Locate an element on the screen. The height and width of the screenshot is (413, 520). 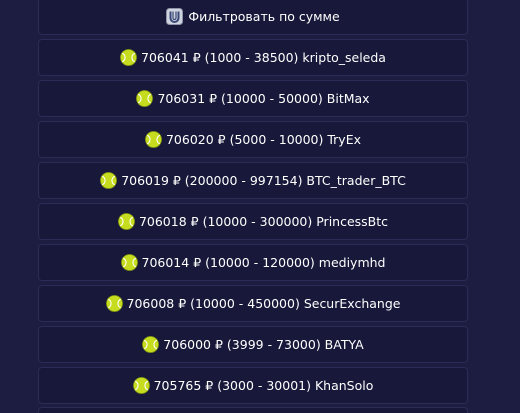
order-label: 705765 ₽ (3000 - 30001) KhanSolo is located at coordinates (263, 385).